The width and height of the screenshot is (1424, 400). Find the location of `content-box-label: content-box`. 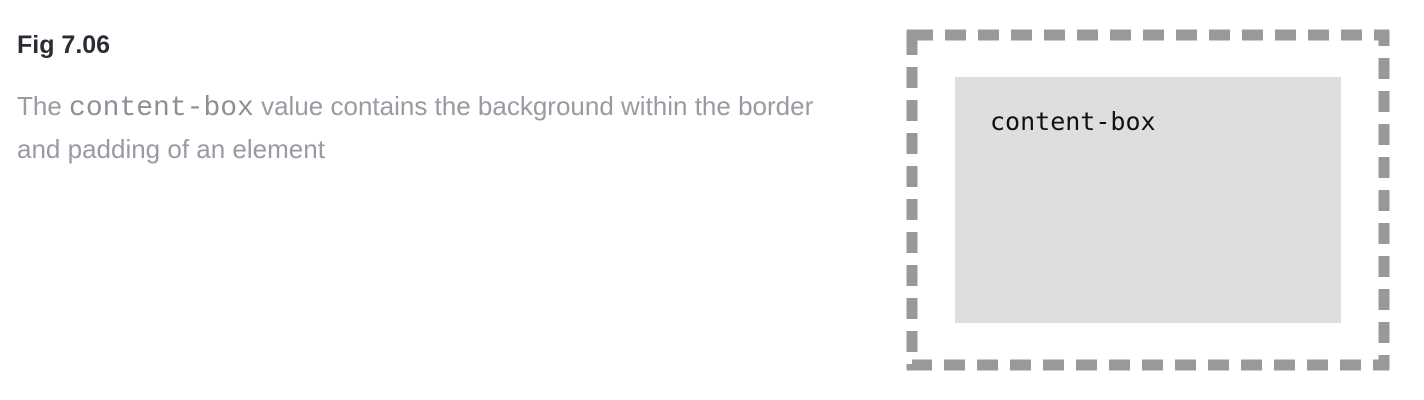

content-box-label: content-box is located at coordinates (1073, 121).